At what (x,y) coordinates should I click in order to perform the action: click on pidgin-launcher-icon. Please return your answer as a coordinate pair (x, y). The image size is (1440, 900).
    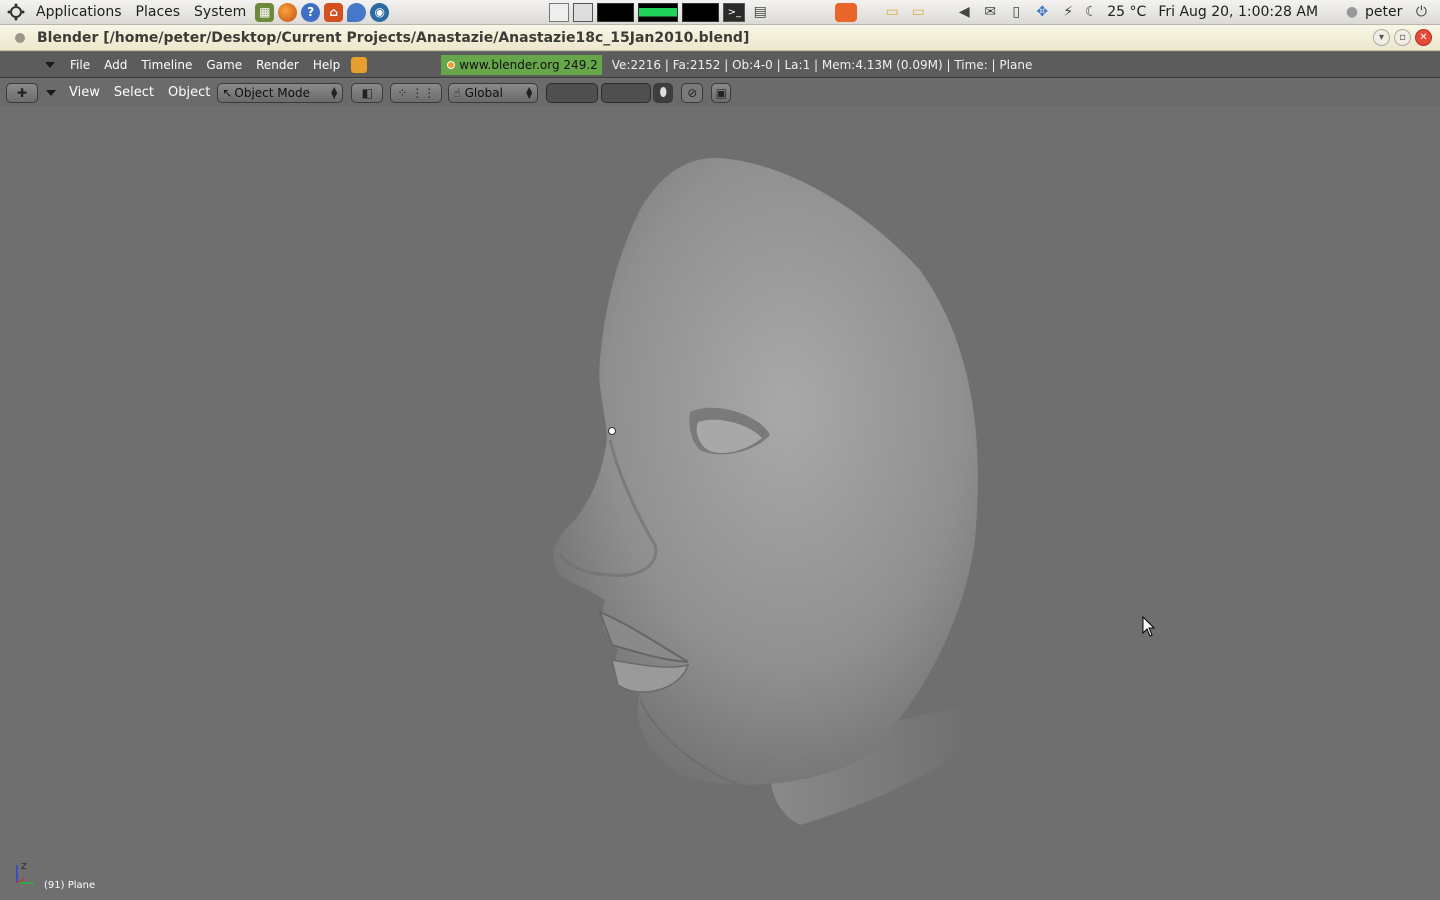
    Looking at the image, I should click on (357, 12).